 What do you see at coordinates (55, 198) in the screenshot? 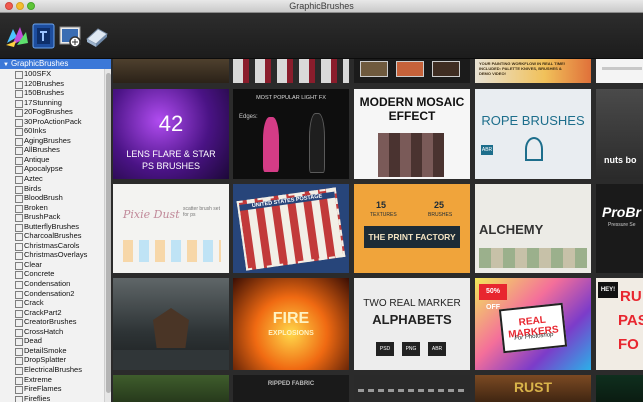
I see `tree-item: BloodBrush` at bounding box center [55, 198].